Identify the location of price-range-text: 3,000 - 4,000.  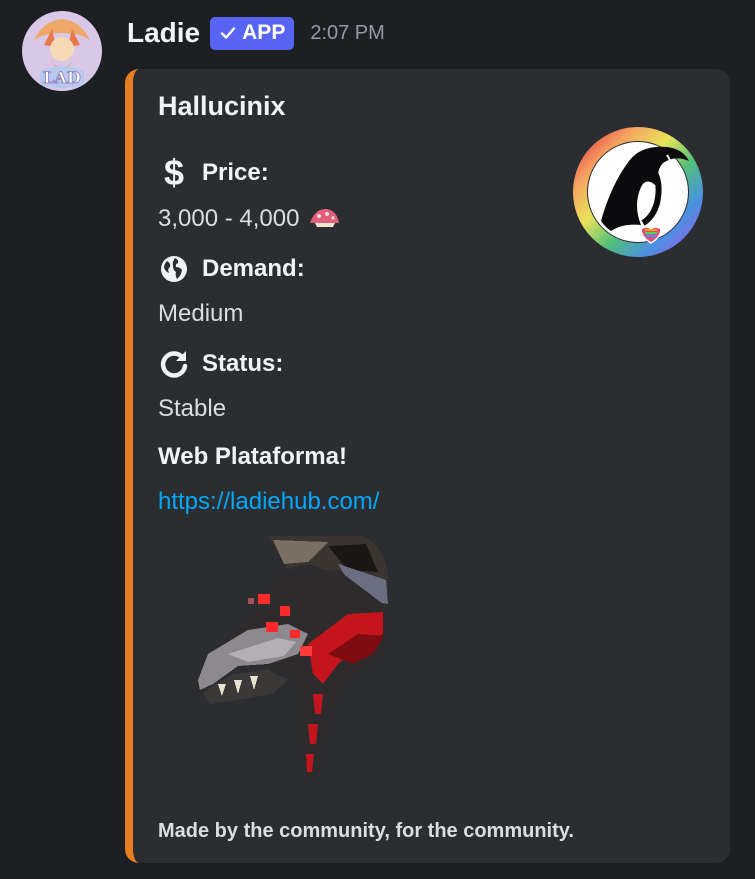
(229, 218).